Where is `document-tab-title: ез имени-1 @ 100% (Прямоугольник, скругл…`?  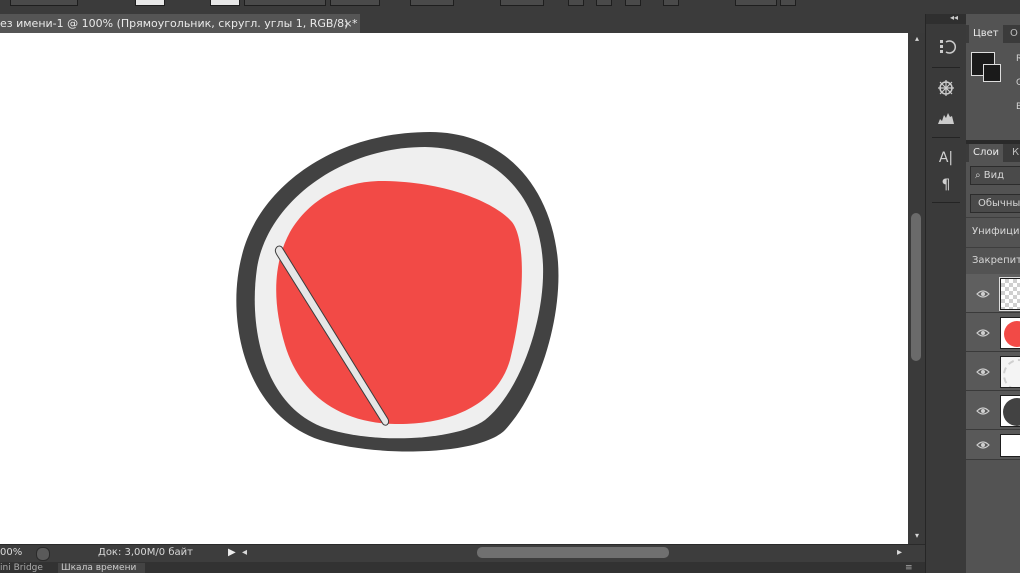
document-tab-title: ез имени-1 @ 100% (Прямоугольник, скругл… is located at coordinates (179, 23).